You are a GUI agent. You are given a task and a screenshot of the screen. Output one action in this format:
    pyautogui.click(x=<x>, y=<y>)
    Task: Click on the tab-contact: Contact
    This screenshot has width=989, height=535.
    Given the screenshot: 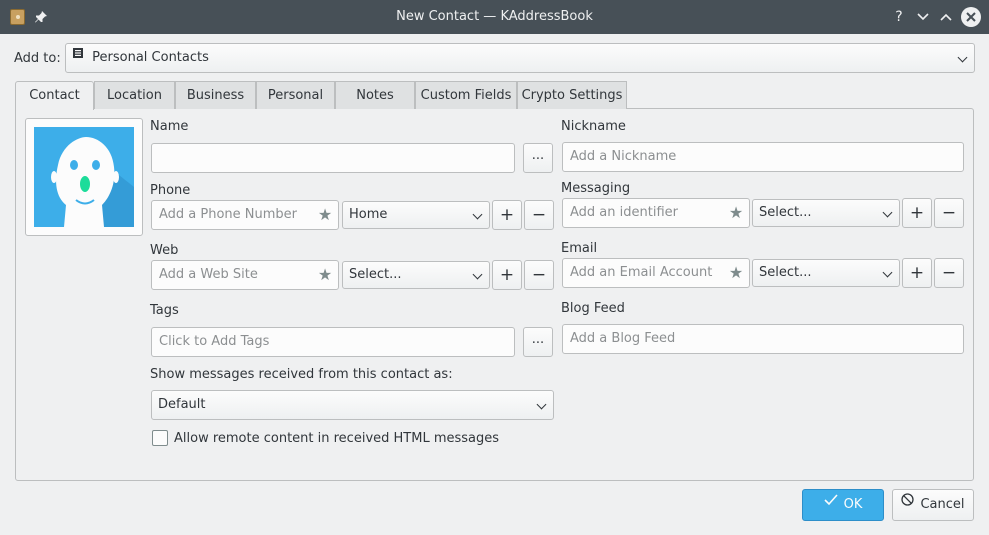 What is the action you would take?
    pyautogui.click(x=54, y=95)
    